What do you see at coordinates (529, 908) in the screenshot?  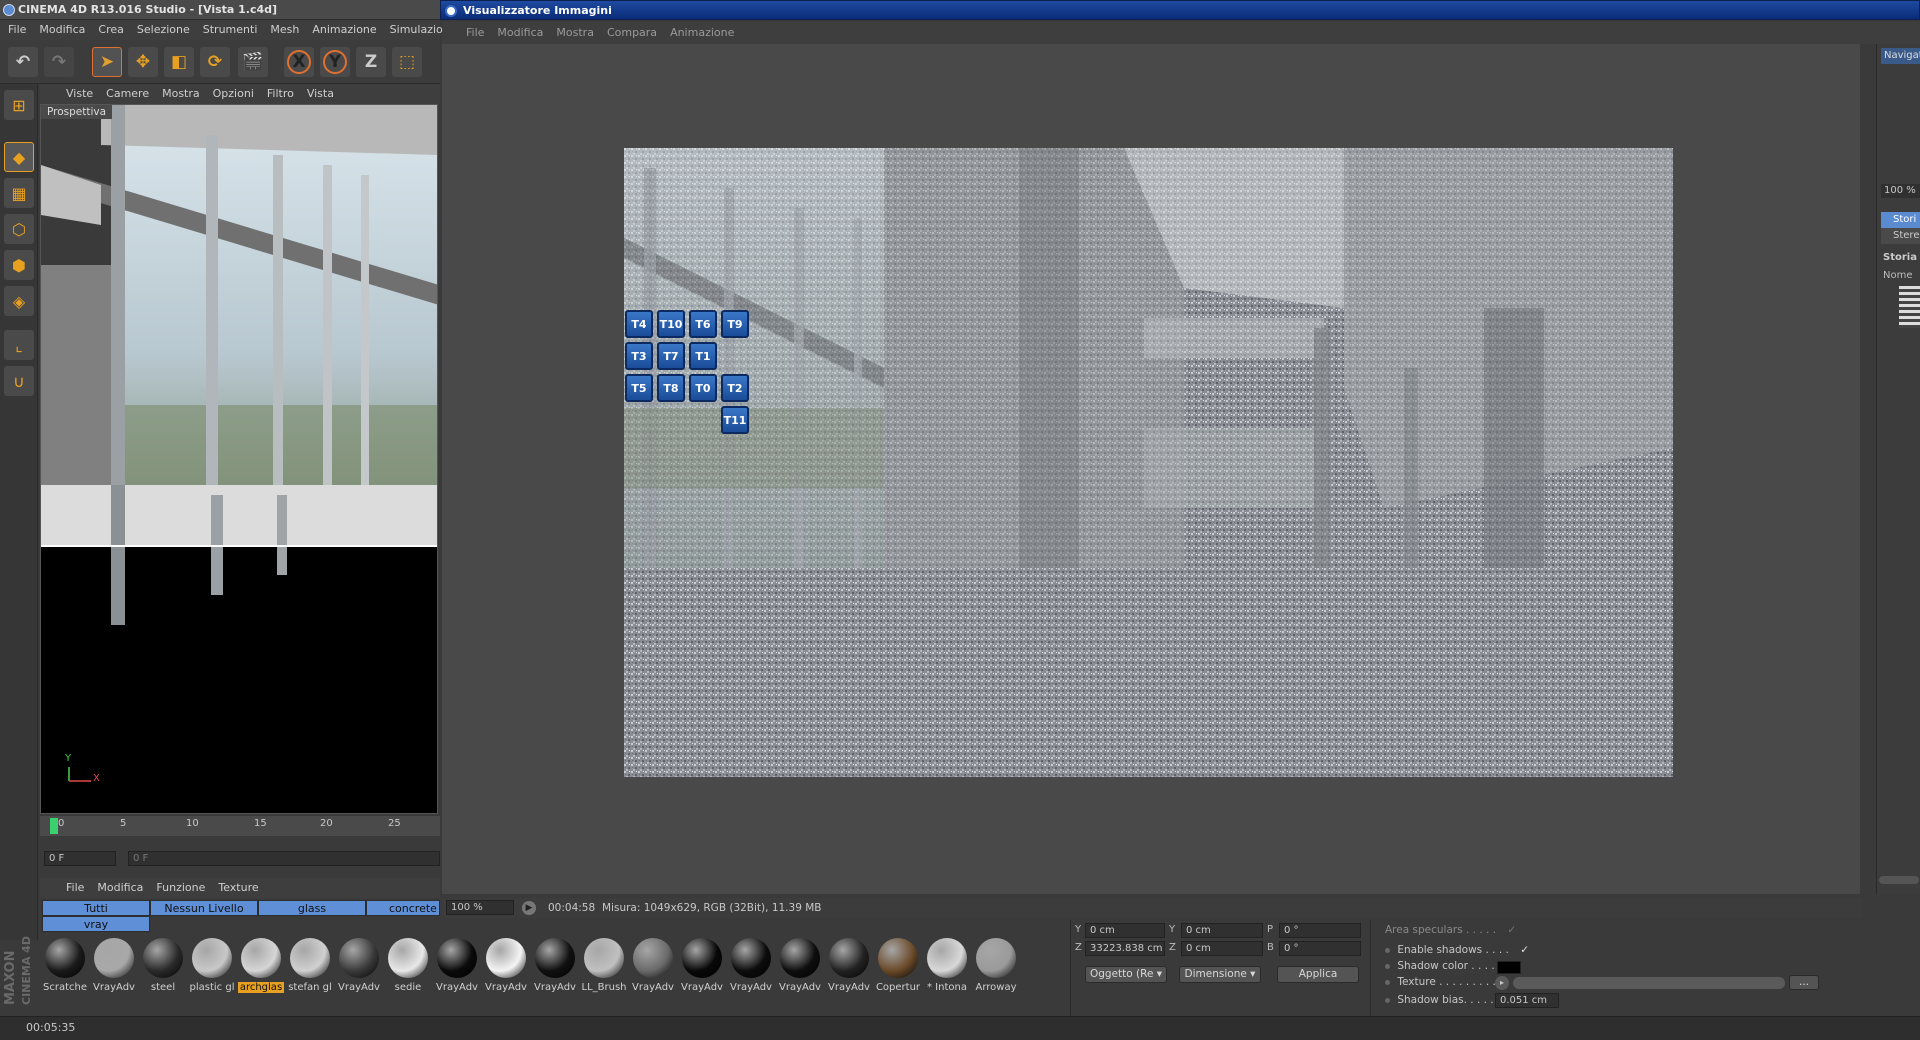 I see `play-icon: ▶` at bounding box center [529, 908].